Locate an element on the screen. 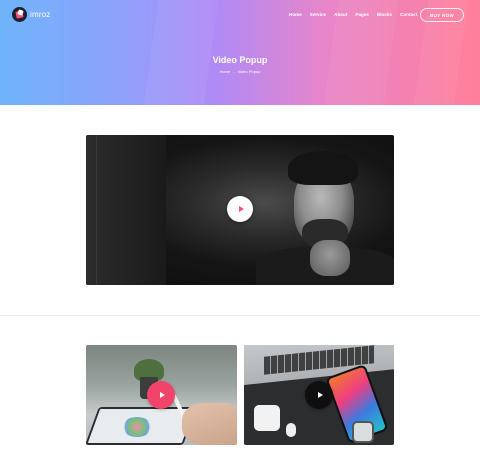 Image resolution: width=480 pixels, height=470 pixels. buy-now-button: BUY NOW is located at coordinates (442, 15).